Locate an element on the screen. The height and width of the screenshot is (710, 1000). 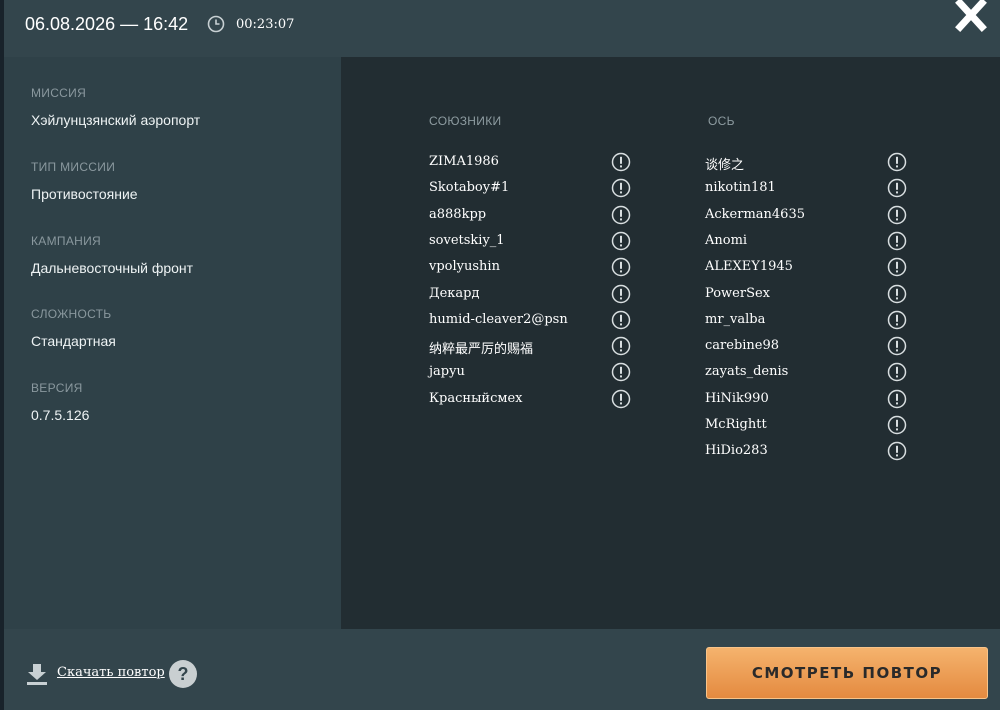
allies-player-name: japyu is located at coordinates (447, 371).